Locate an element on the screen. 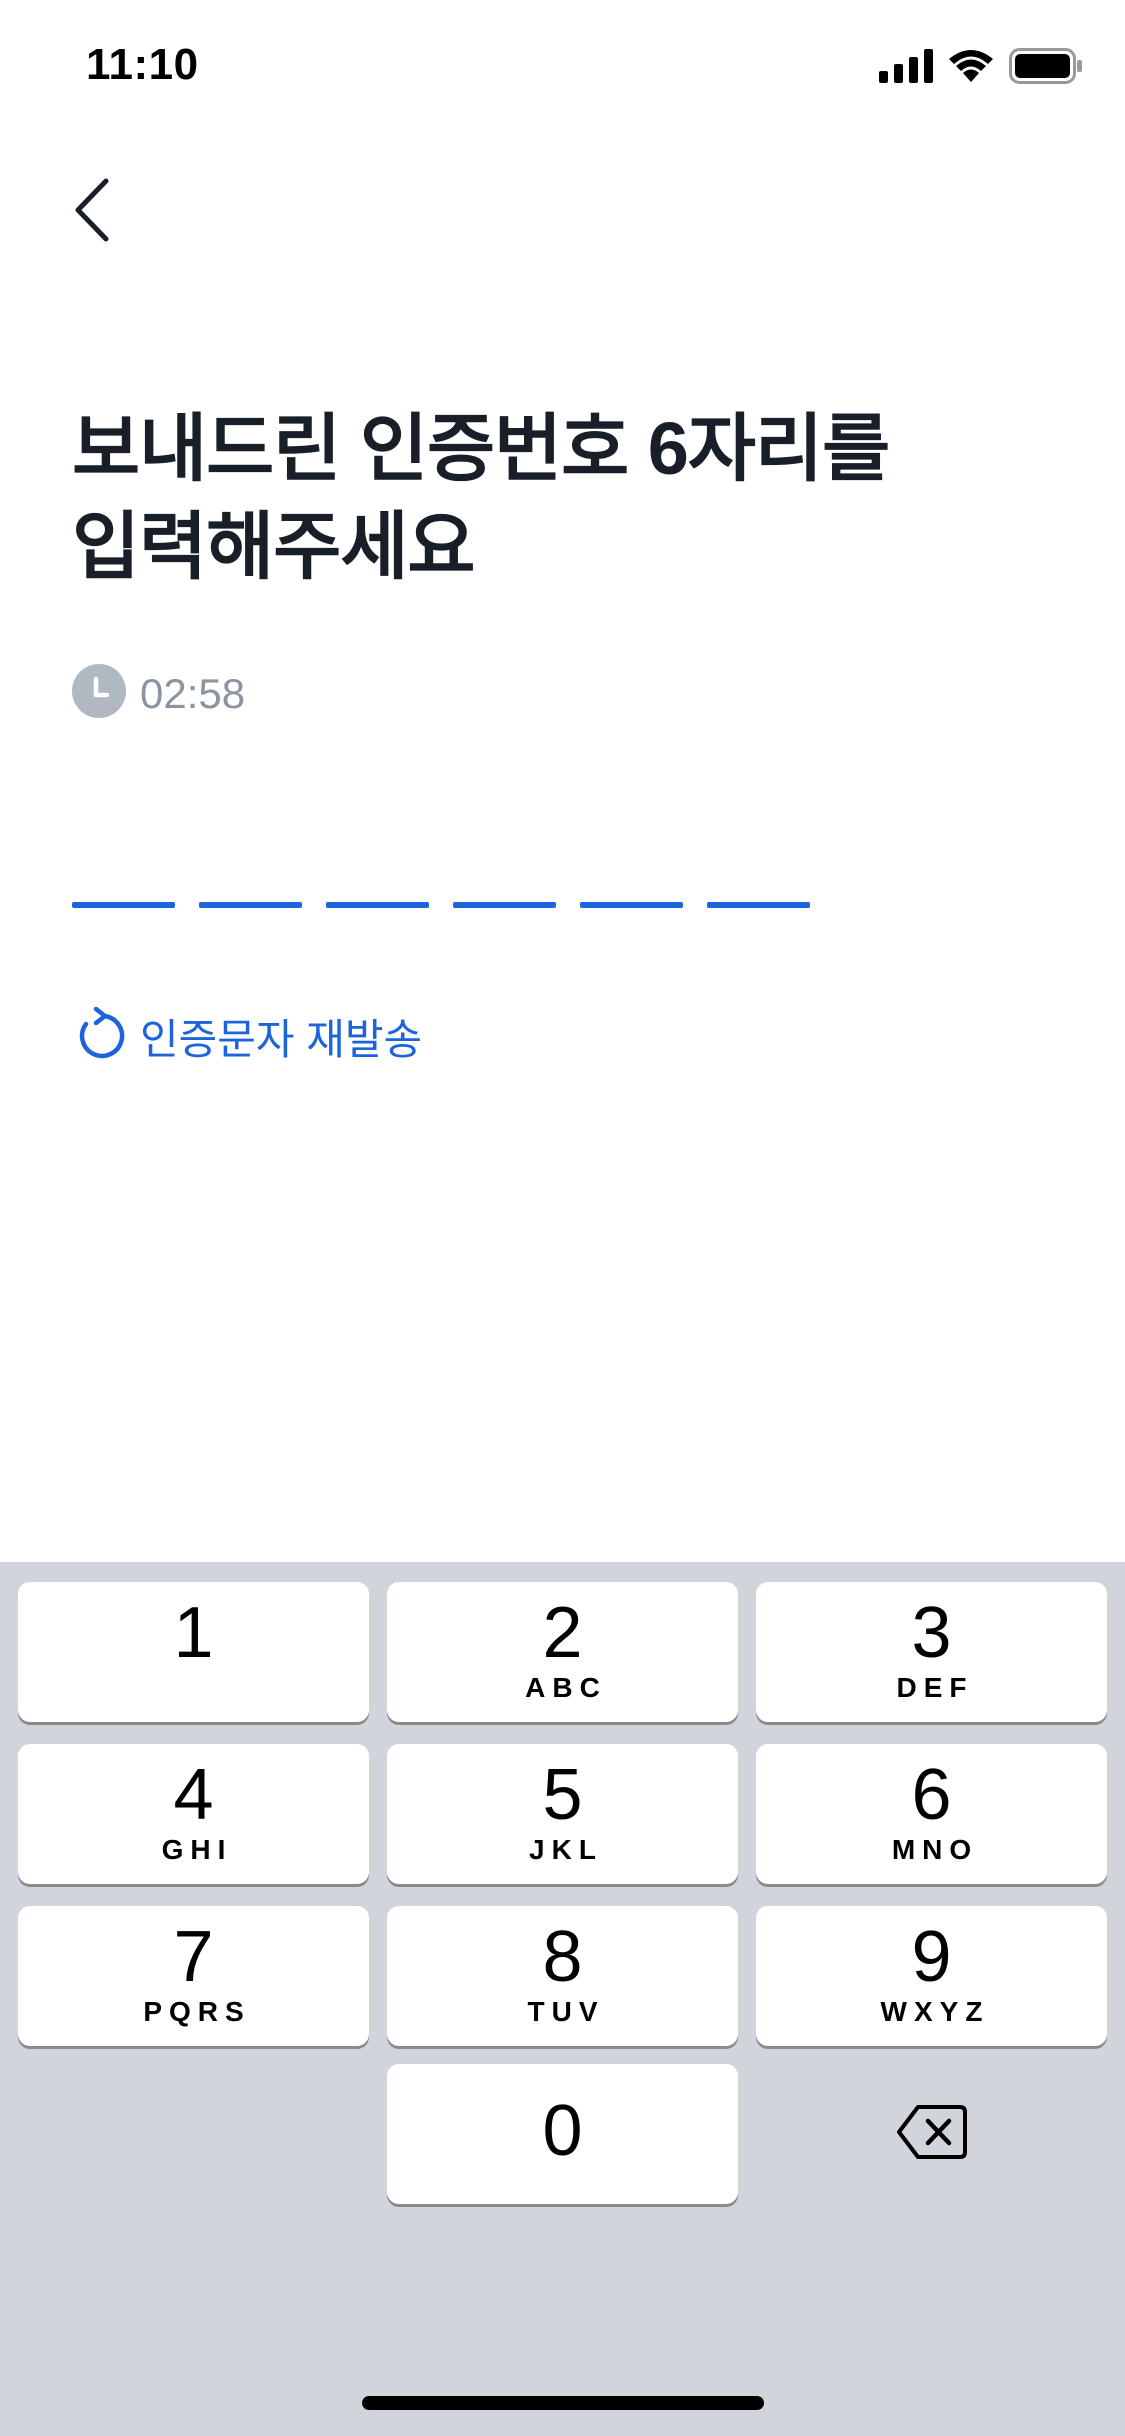 This screenshot has width=1125, height=2436. key-1: 1 is located at coordinates (193, 1652).